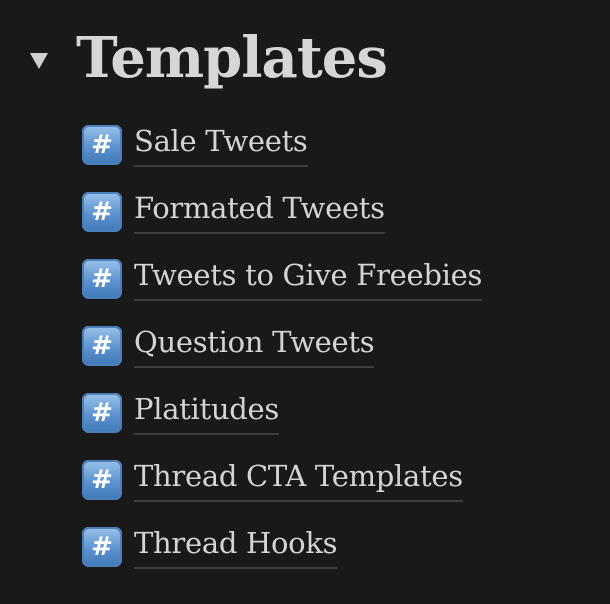 Image resolution: width=610 pixels, height=604 pixels. What do you see at coordinates (232, 58) in the screenshot?
I see `toggle-title: Templates` at bounding box center [232, 58].